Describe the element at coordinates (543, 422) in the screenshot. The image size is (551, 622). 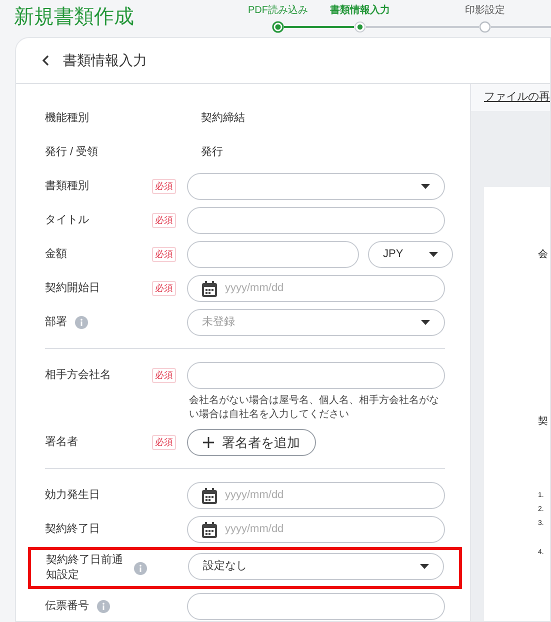
I see `document-text: 契` at that location.